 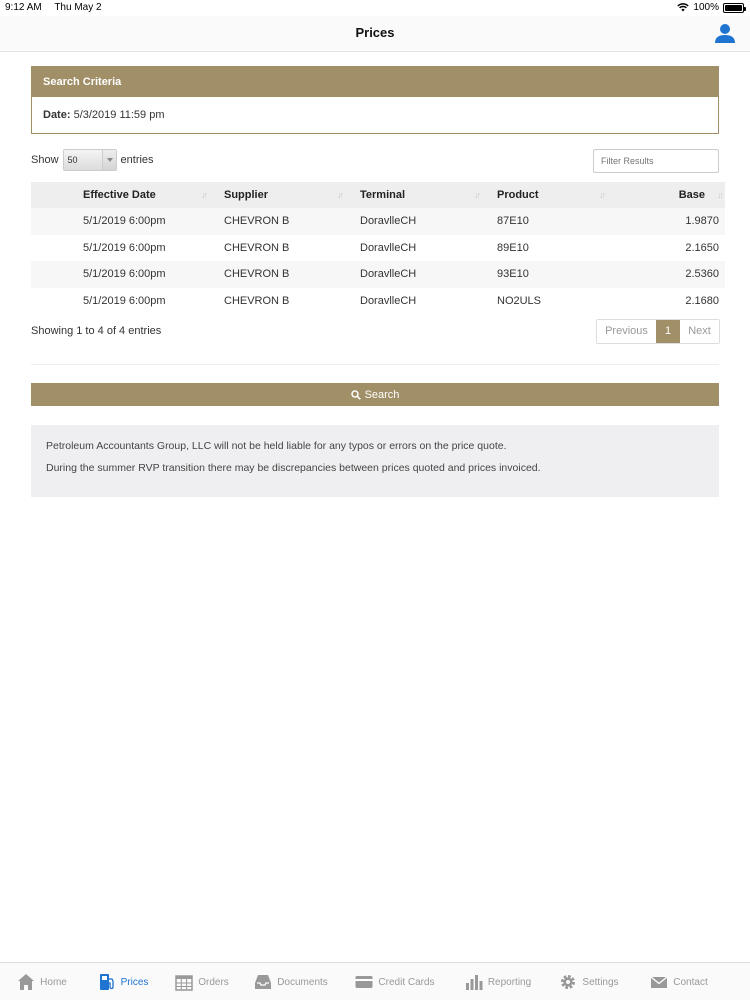 What do you see at coordinates (600, 982) in the screenshot?
I see `tab-label: Settings` at bounding box center [600, 982].